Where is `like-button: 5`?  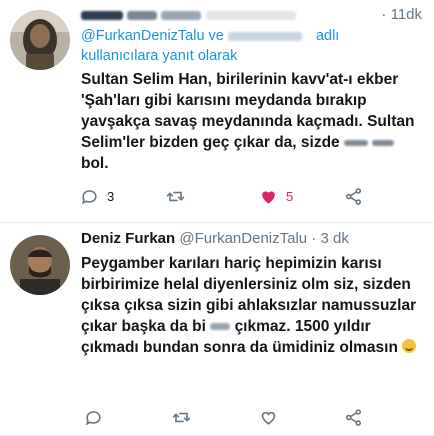
like-button: 5 is located at coordinates (276, 196).